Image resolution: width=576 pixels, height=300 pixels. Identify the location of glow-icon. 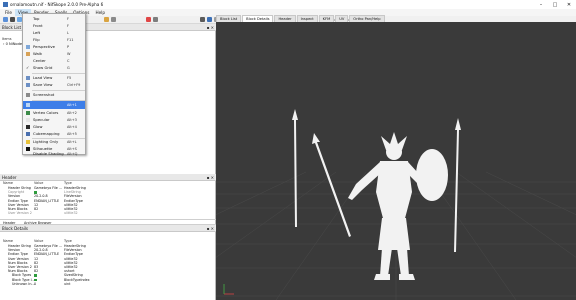
(28, 127).